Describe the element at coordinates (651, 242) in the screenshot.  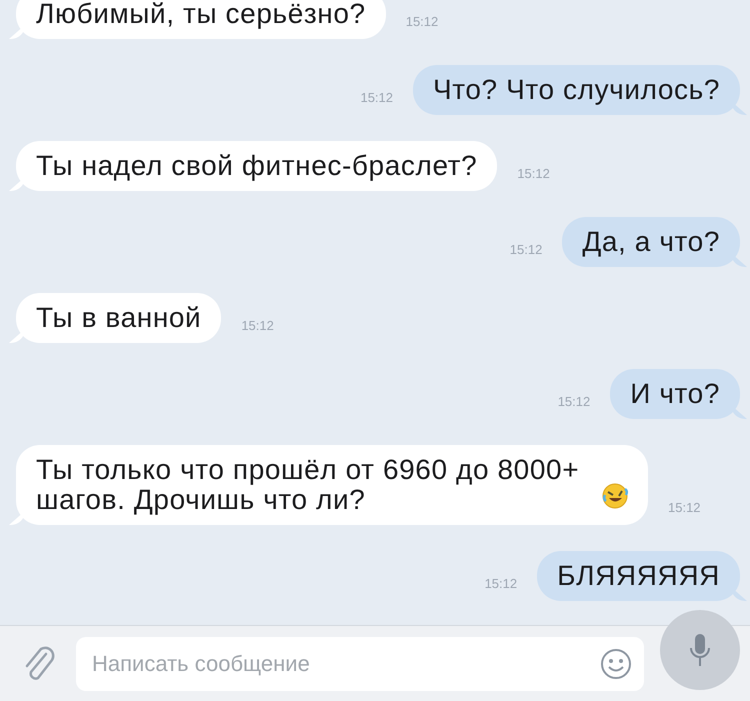
I see `message-text: Да, а что?` at that location.